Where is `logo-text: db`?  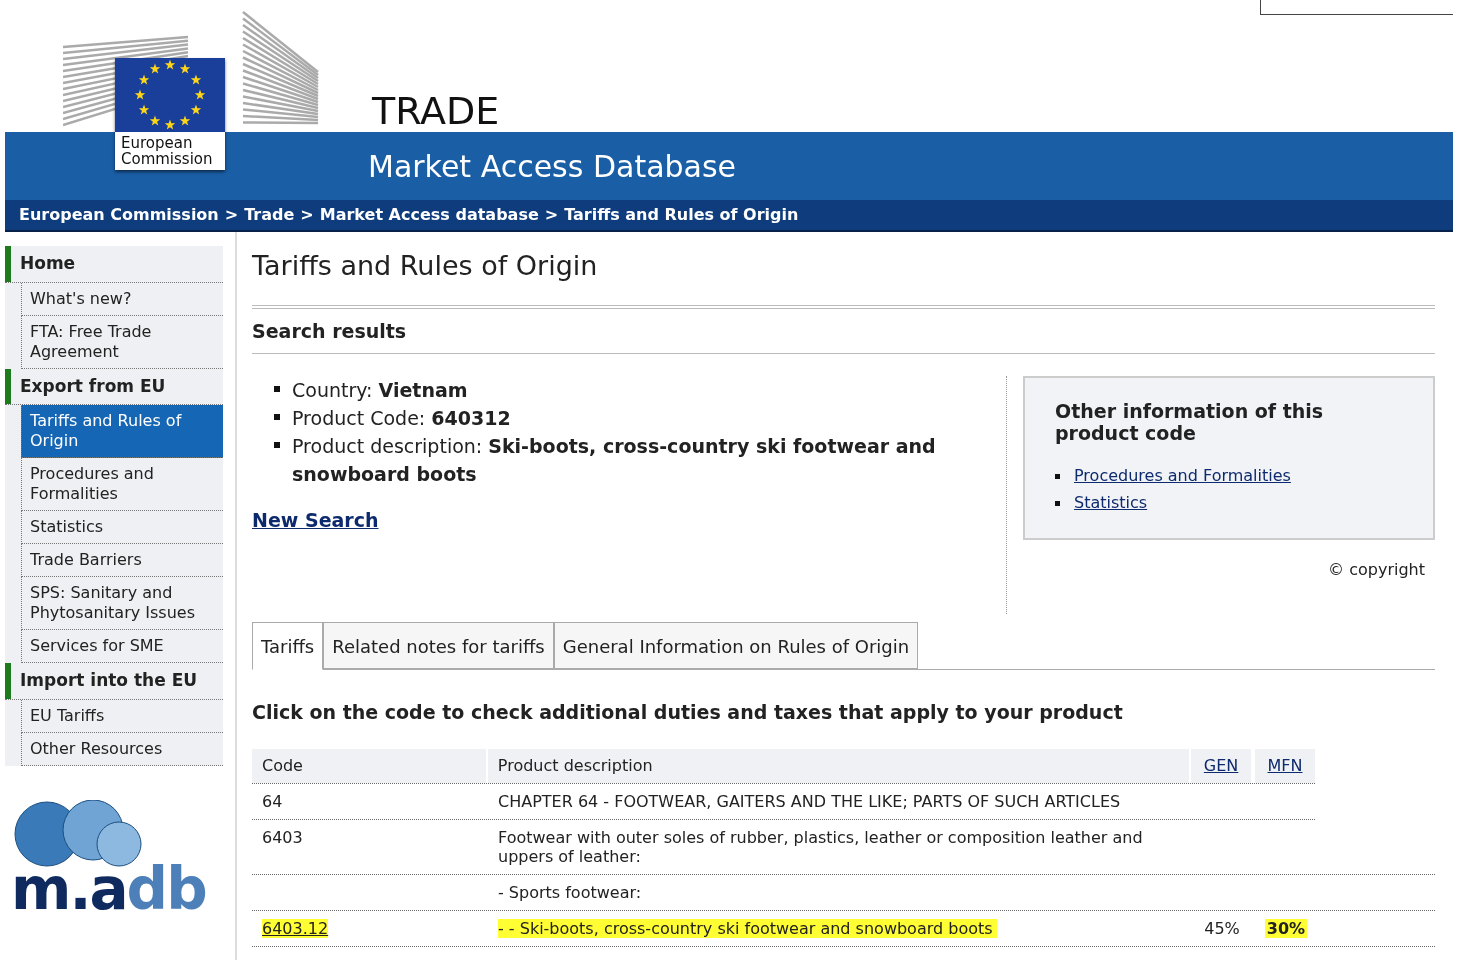
logo-text: db is located at coordinates (166, 888).